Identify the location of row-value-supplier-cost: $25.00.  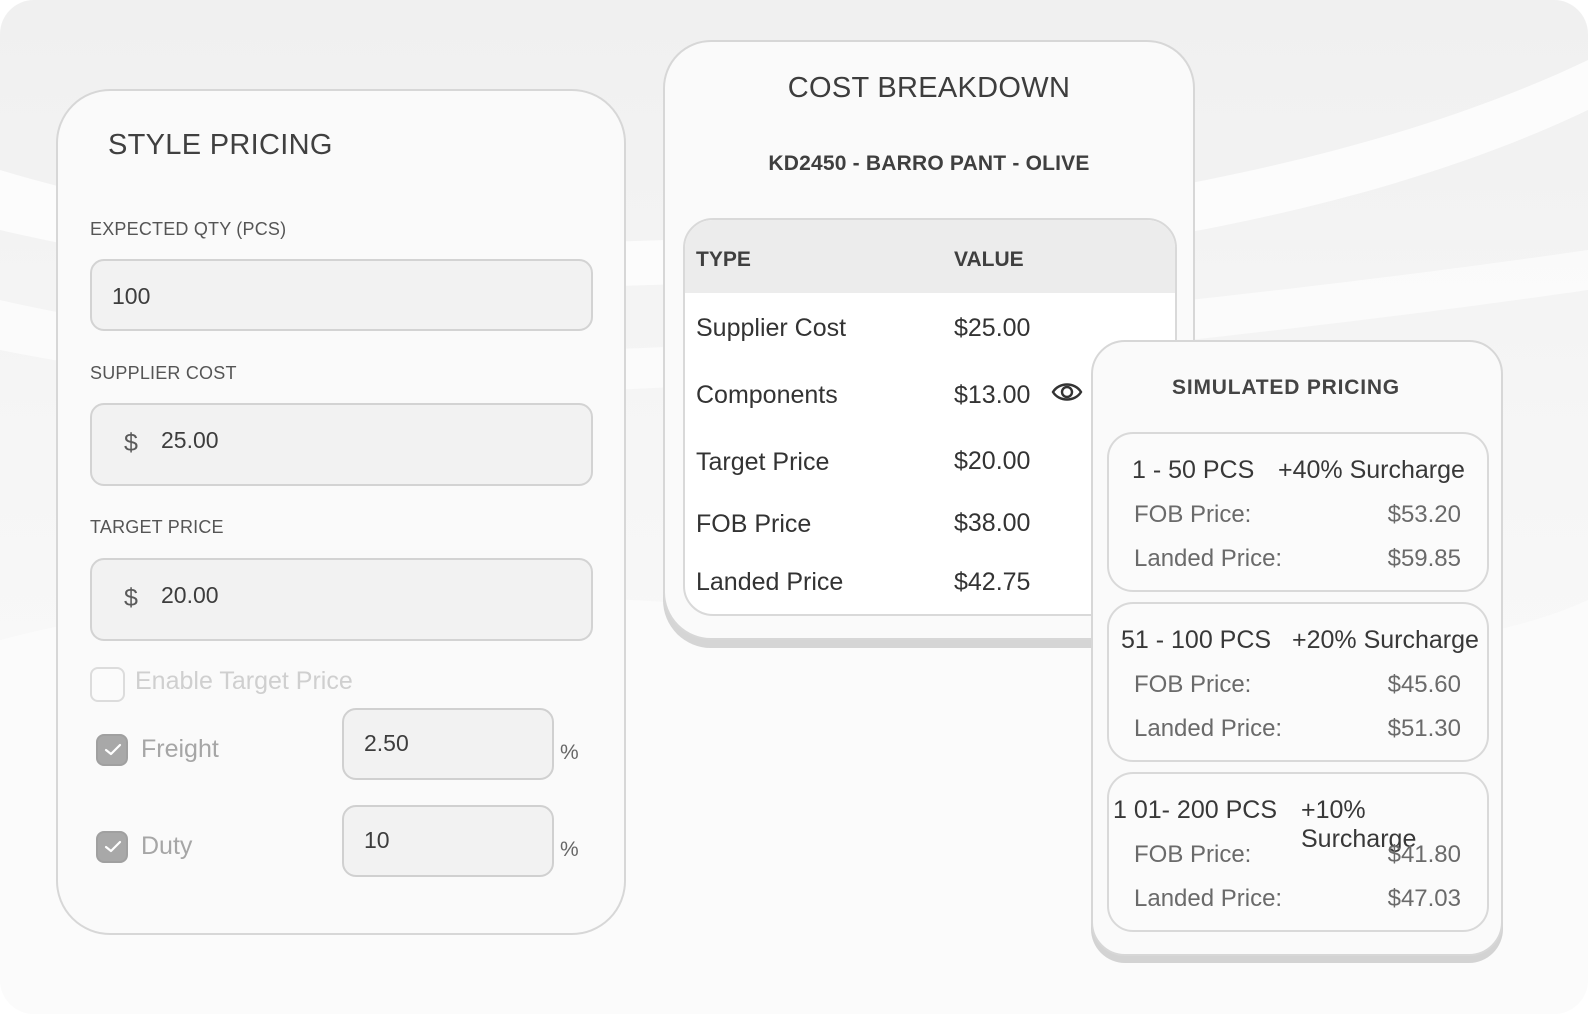
(992, 328).